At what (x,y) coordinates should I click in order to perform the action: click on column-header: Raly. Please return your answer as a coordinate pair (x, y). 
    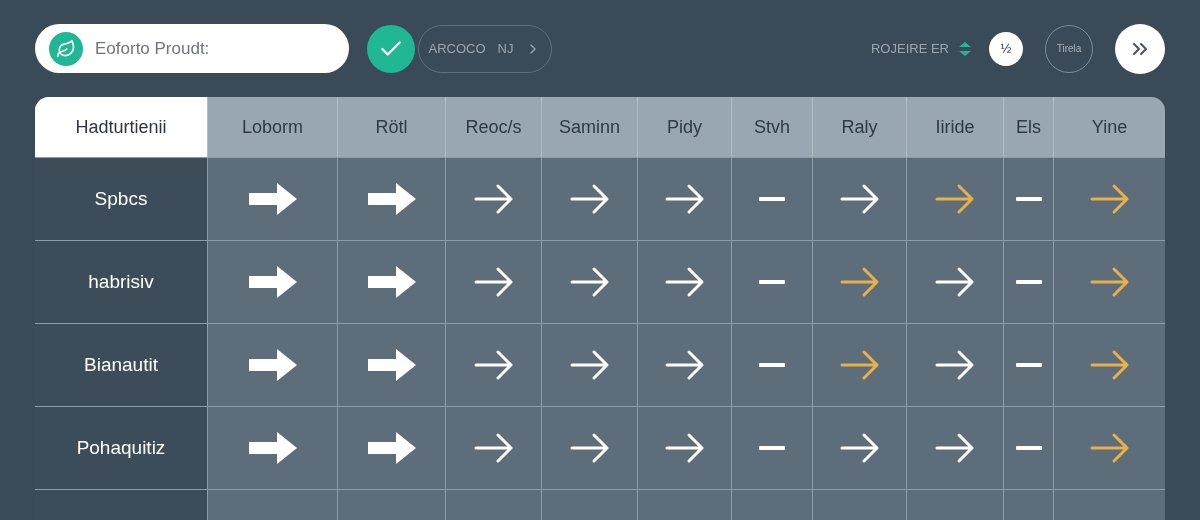
    Looking at the image, I should click on (859, 127).